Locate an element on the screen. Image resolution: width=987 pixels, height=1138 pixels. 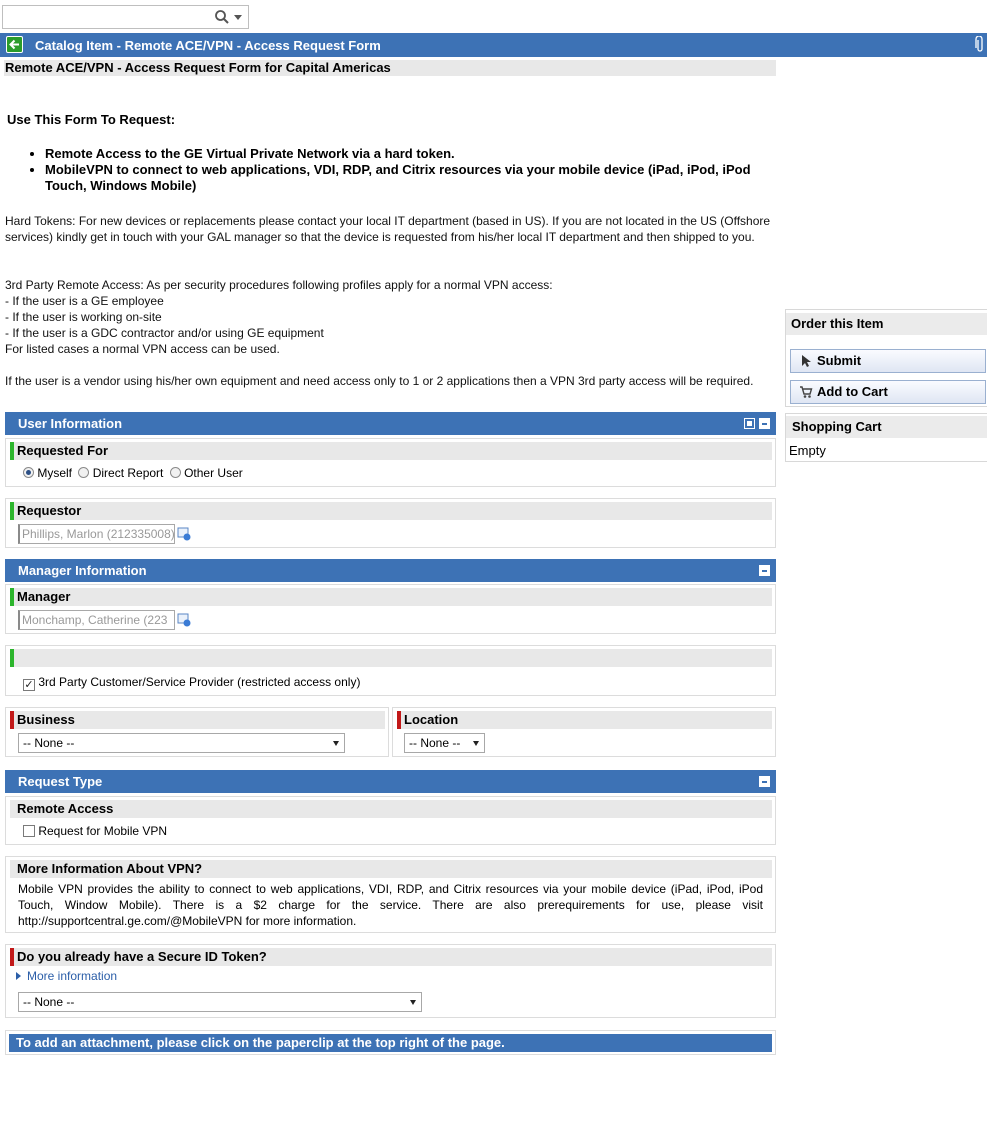
paragraph-line: - If the user is a GE employee is located at coordinates (84, 301).